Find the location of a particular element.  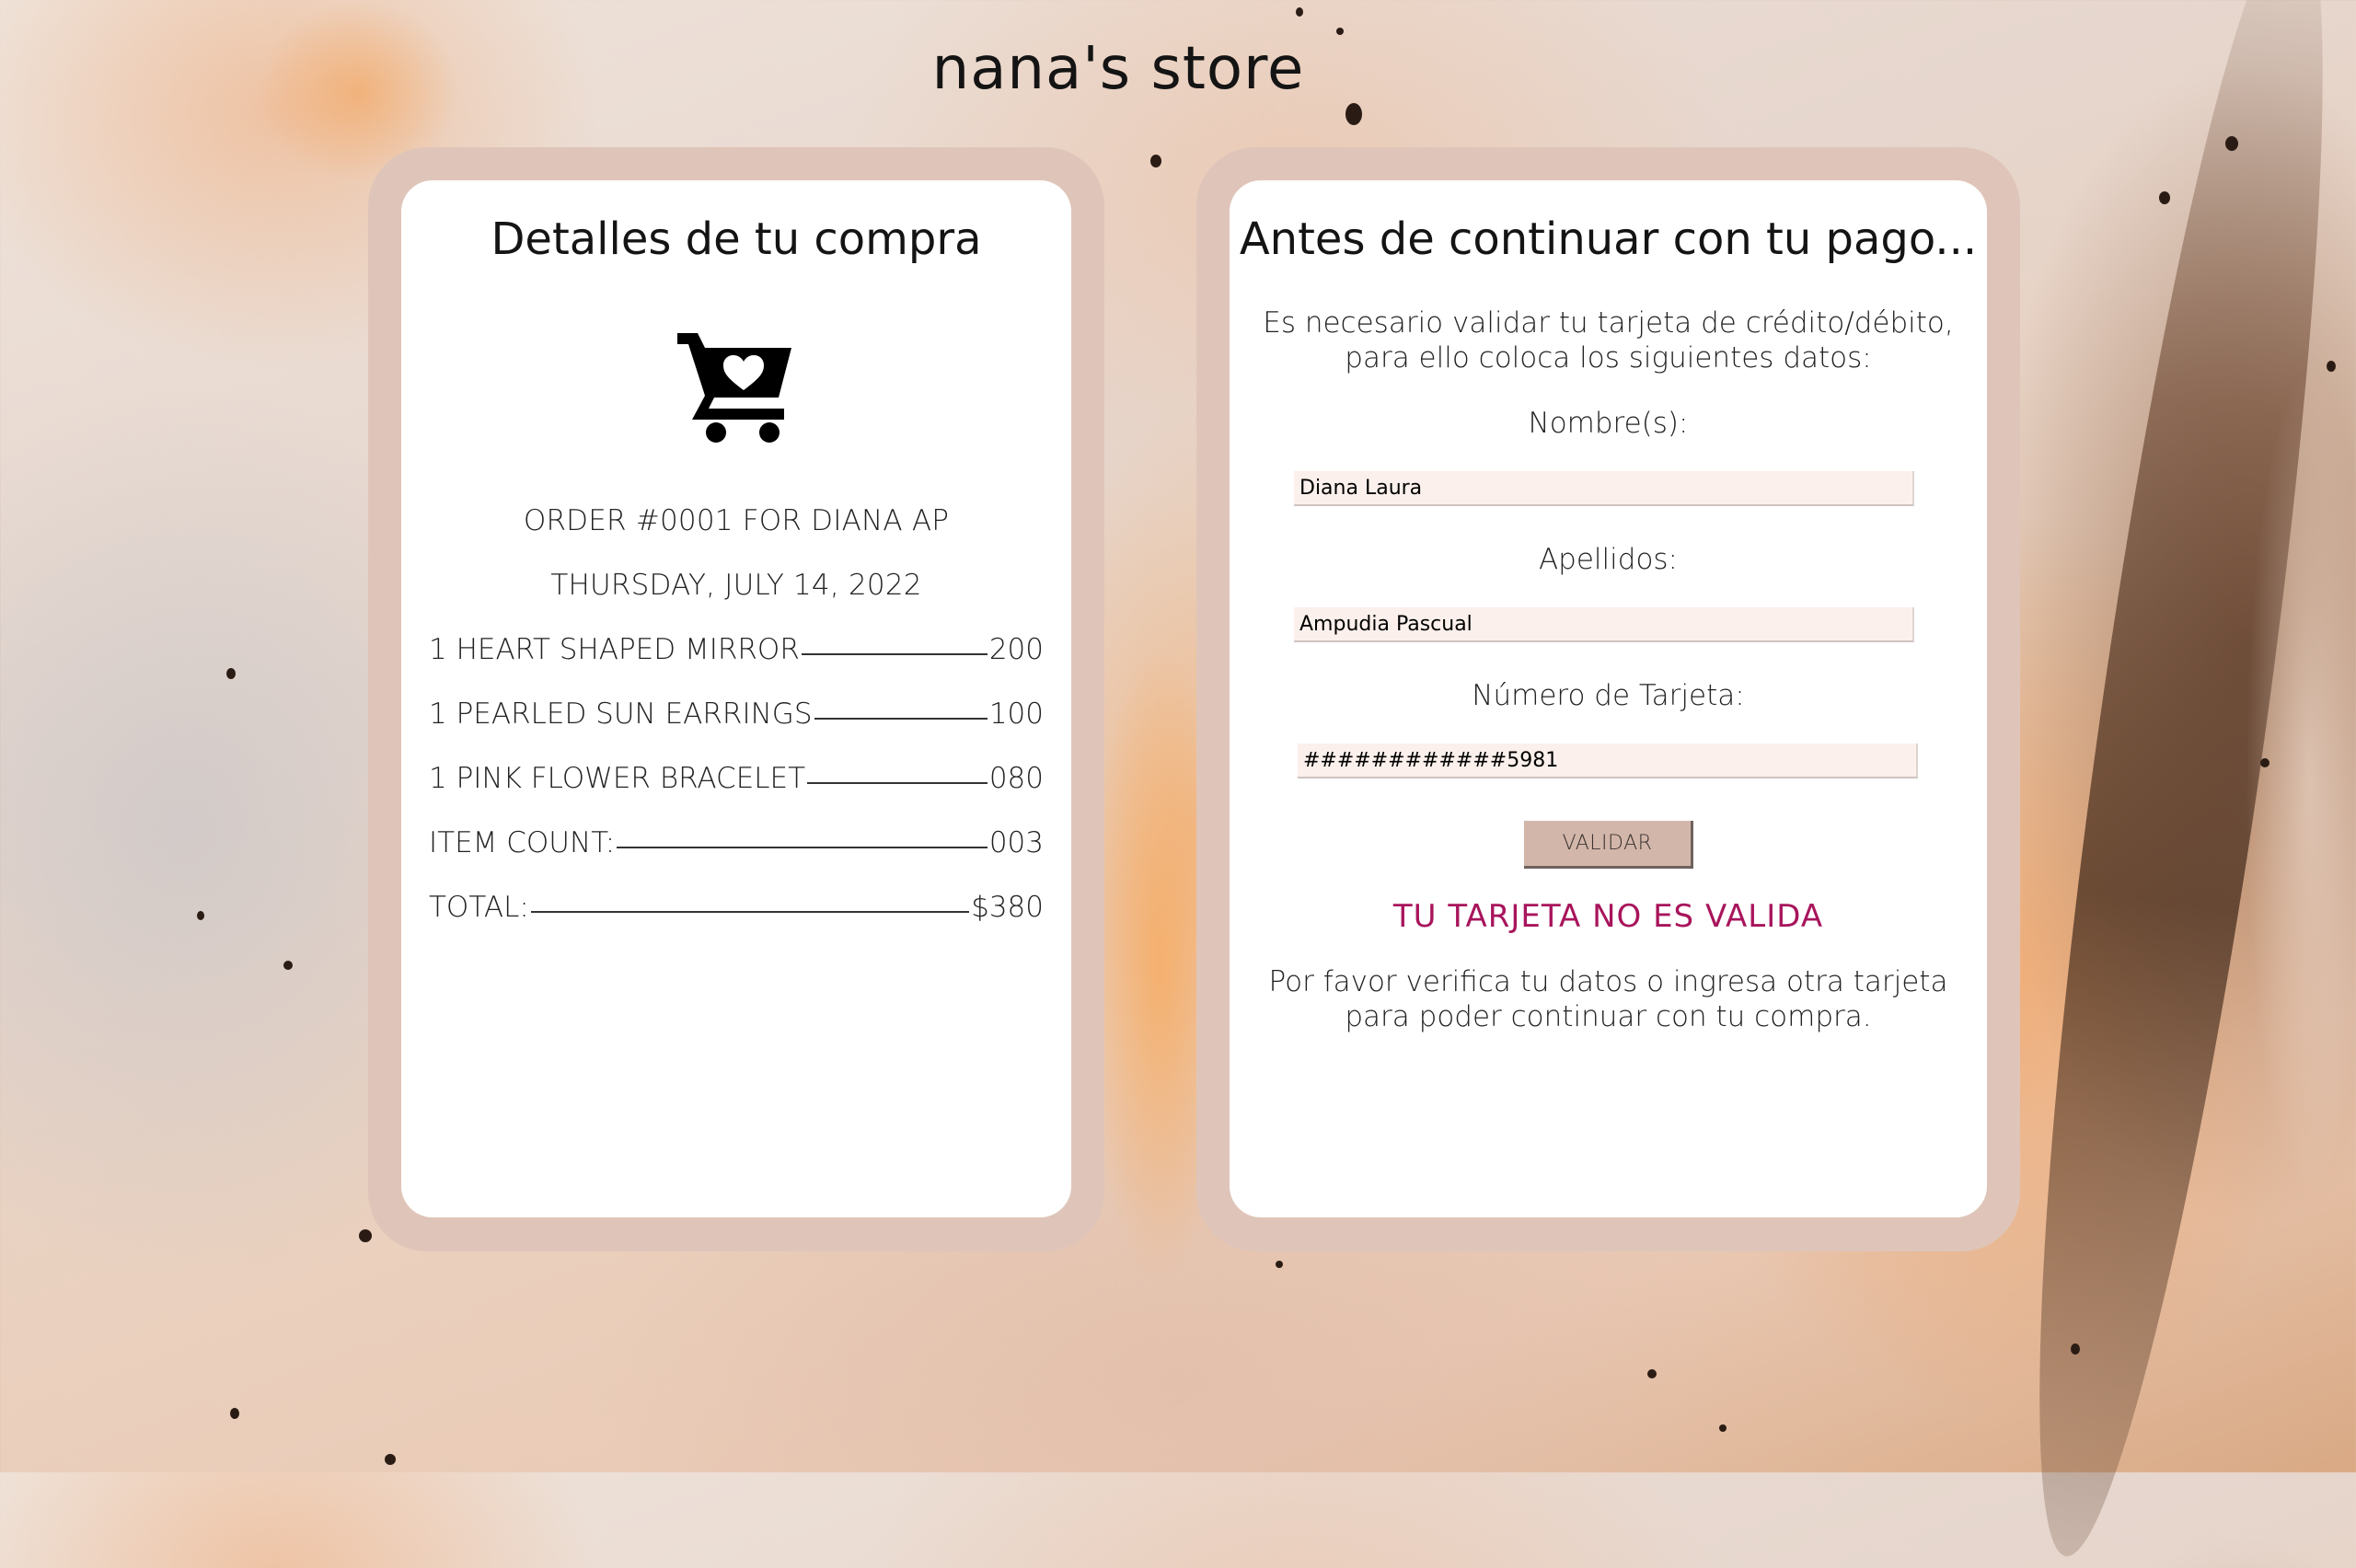

receipt-item: 1 PINK FLOWER BRACELET 080 is located at coordinates (736, 778).